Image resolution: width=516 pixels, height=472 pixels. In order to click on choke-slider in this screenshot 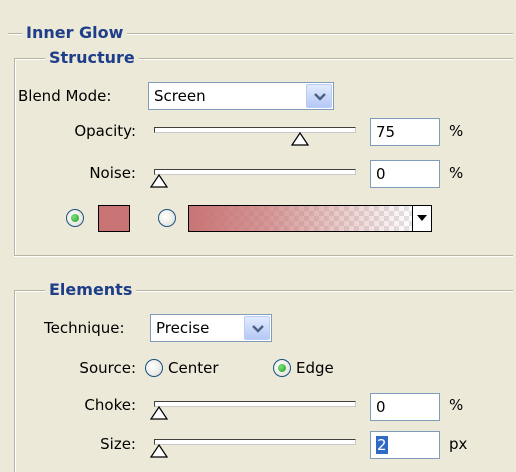, I will do `click(253, 407)`.